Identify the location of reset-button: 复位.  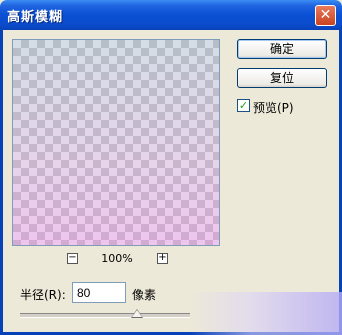
(282, 78).